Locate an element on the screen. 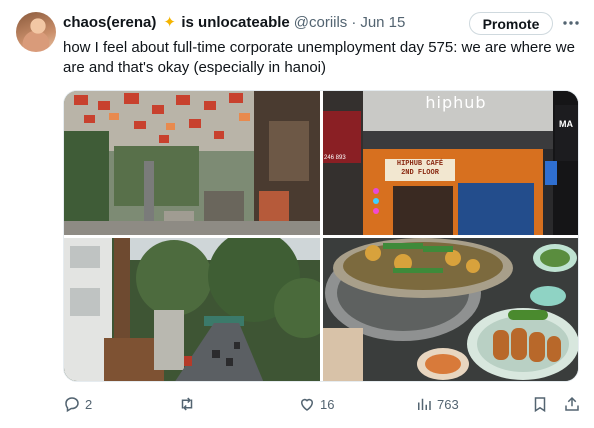  retweet-button is located at coordinates (189, 404).